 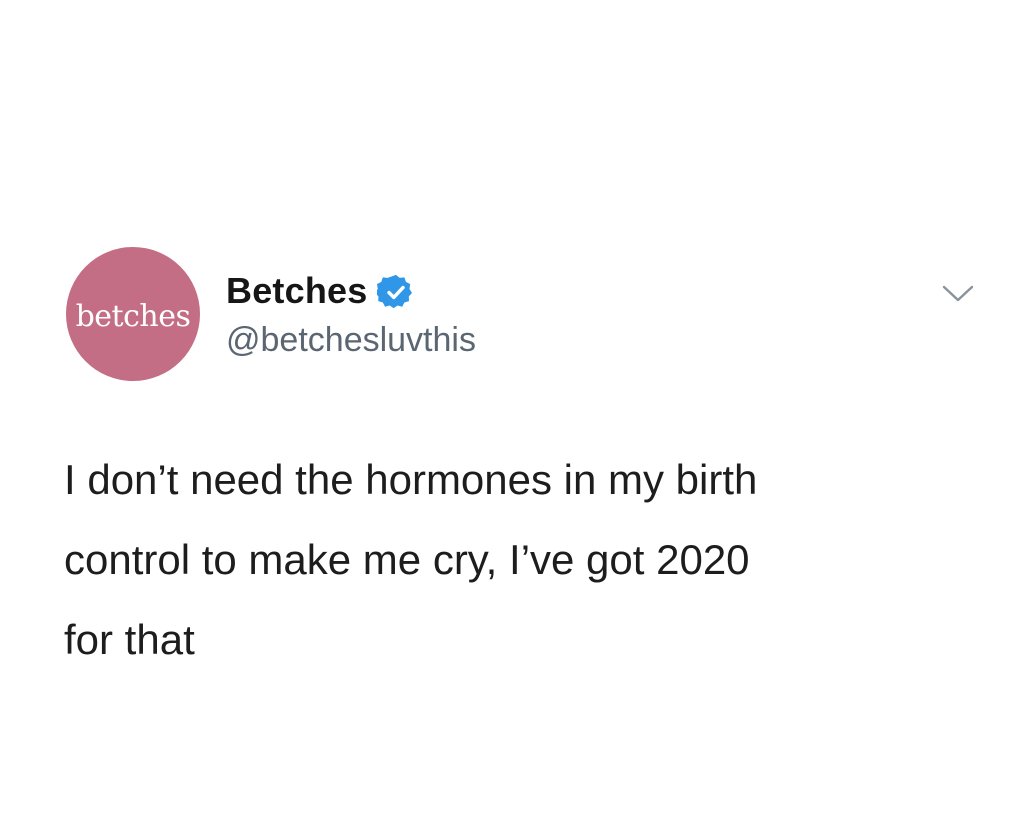 I want to click on author-name-row: Betches, so click(x=320, y=291).